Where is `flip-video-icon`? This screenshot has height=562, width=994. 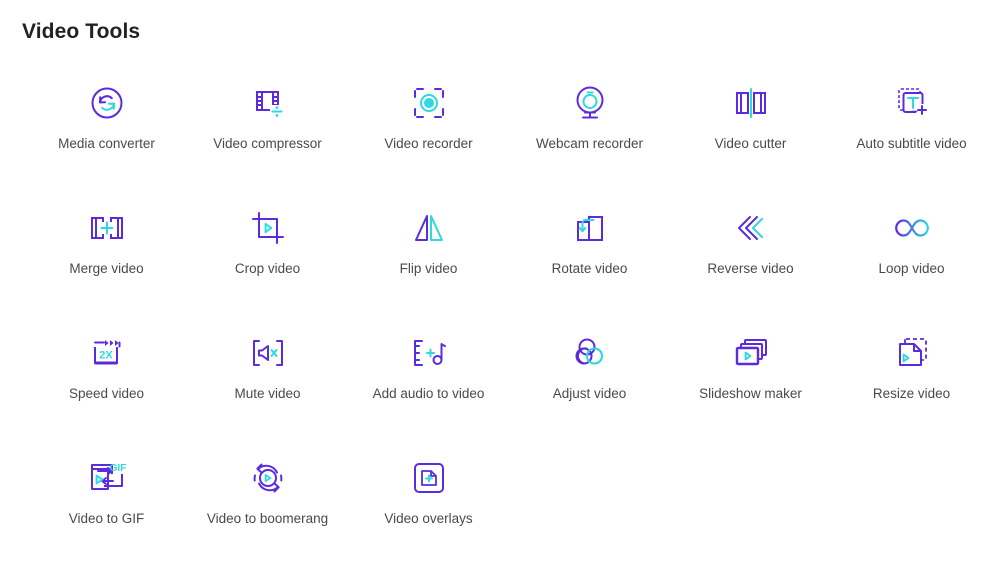 flip-video-icon is located at coordinates (429, 228).